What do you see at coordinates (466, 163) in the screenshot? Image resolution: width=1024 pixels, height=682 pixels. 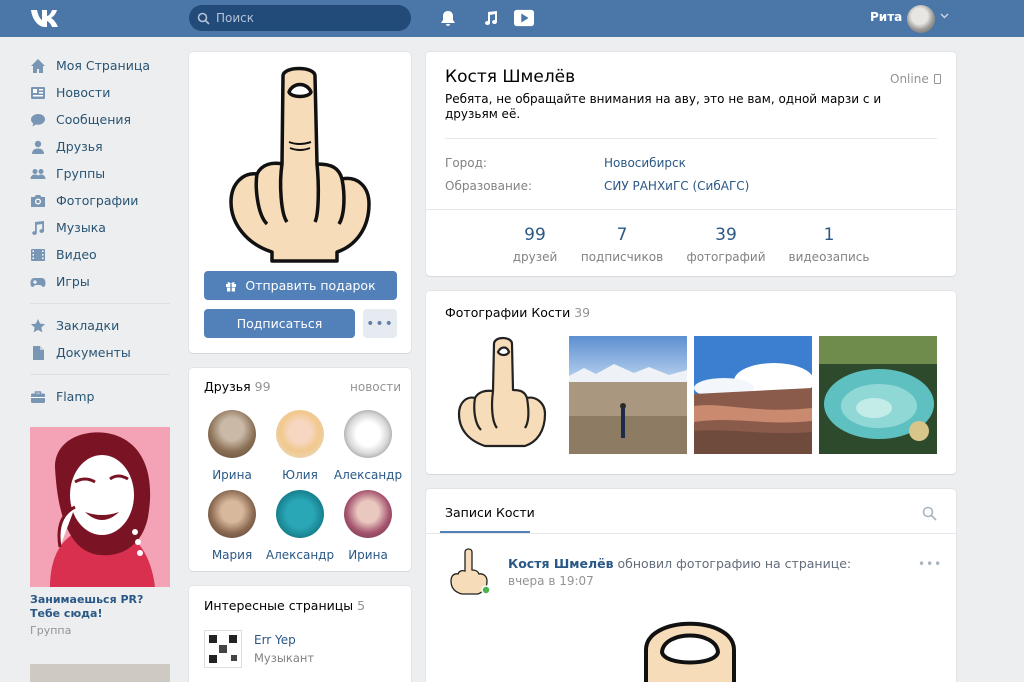 I see `city-label: Город:` at bounding box center [466, 163].